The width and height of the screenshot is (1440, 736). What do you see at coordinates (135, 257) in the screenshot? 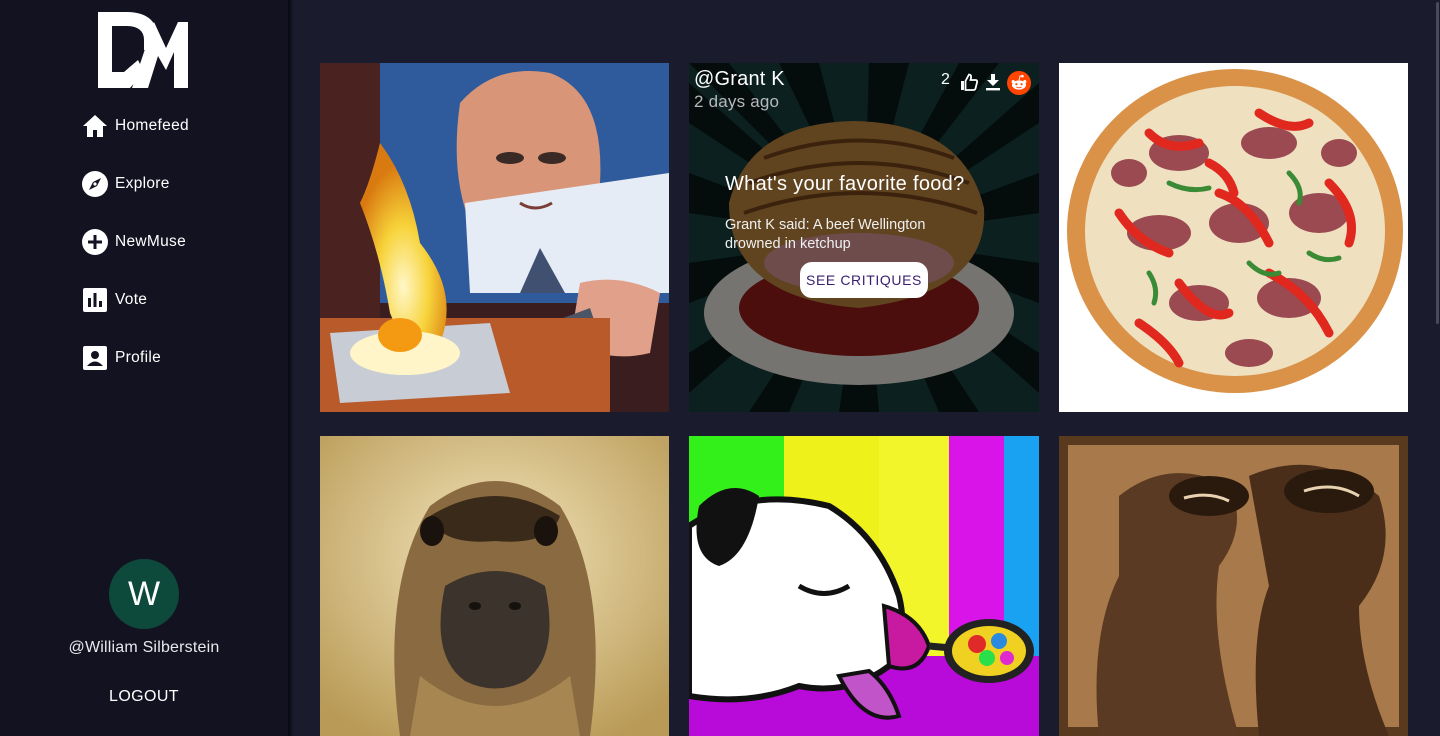
I see `sidebar-nav: Homefeed Explore NewMuse Vote Profile` at bounding box center [135, 257].